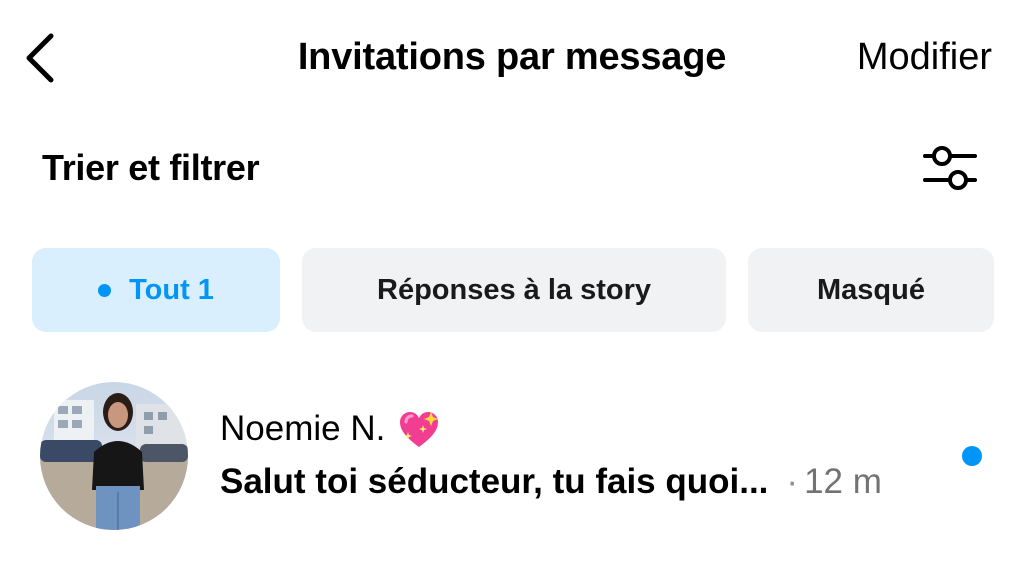 Image resolution: width=1024 pixels, height=582 pixels. I want to click on sender-name: Noemie N., so click(330, 429).